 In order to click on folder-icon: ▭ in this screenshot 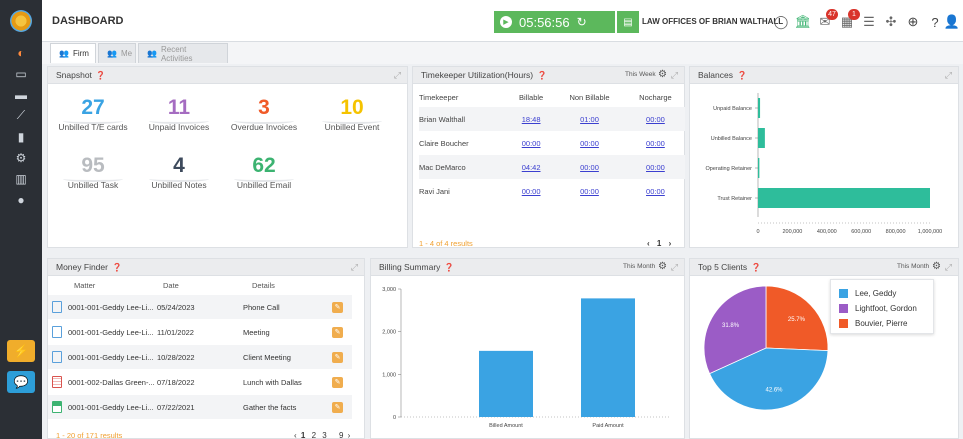, I will do `click(21, 73)`.